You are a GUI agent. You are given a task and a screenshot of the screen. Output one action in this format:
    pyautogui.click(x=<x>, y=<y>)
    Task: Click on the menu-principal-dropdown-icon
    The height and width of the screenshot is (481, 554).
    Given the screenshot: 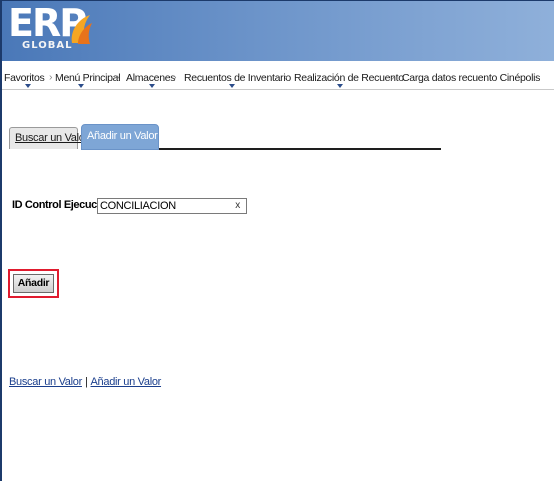 What is the action you would take?
    pyautogui.click(x=81, y=86)
    